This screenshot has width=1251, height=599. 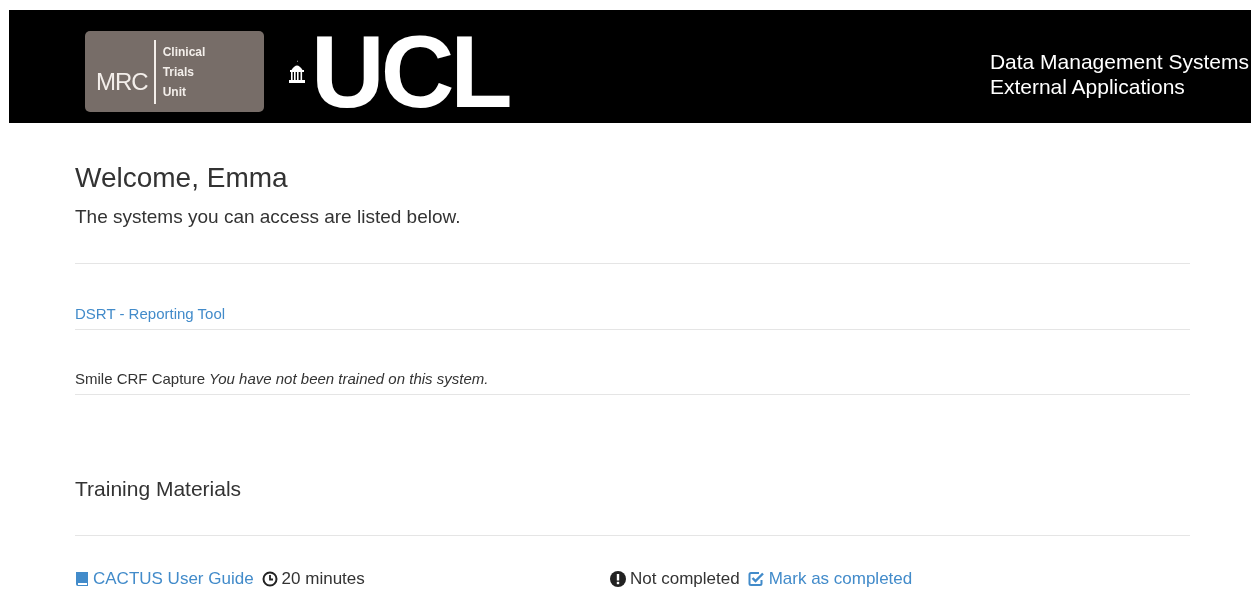 What do you see at coordinates (840, 579) in the screenshot?
I see `mark-completed-link: Mark as completed` at bounding box center [840, 579].